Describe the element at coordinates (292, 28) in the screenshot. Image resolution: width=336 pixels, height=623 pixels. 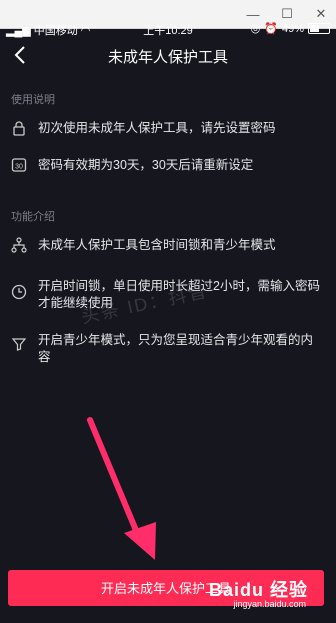
I see `battery-percent: 49%` at that location.